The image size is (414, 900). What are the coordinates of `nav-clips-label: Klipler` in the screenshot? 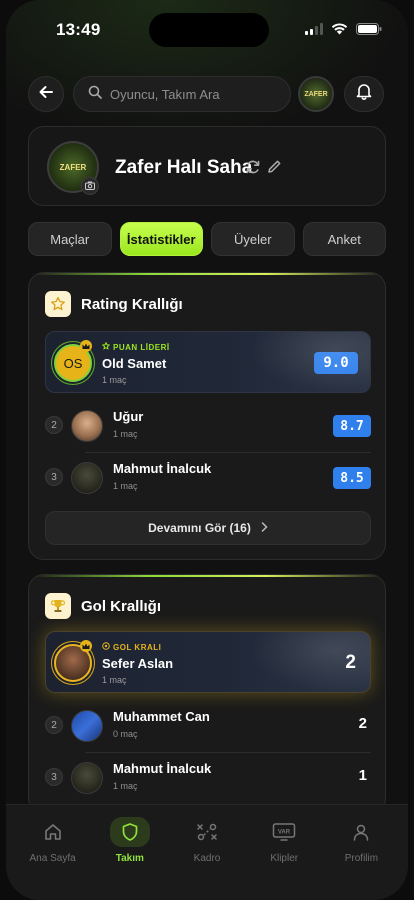 It's located at (284, 858).